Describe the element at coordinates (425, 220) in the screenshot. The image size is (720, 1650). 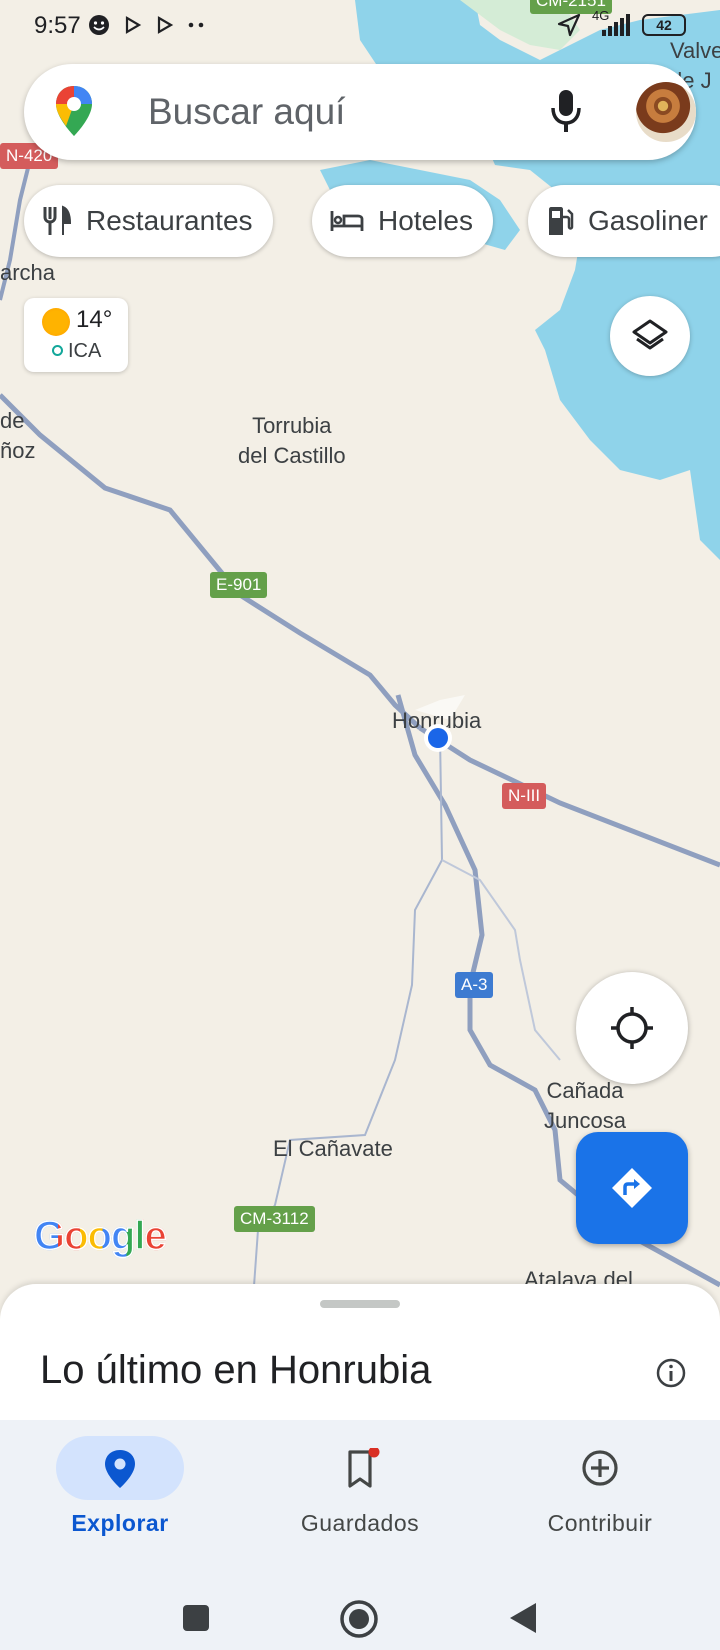
I see `chip-label-hoteles: Hoteles` at that location.